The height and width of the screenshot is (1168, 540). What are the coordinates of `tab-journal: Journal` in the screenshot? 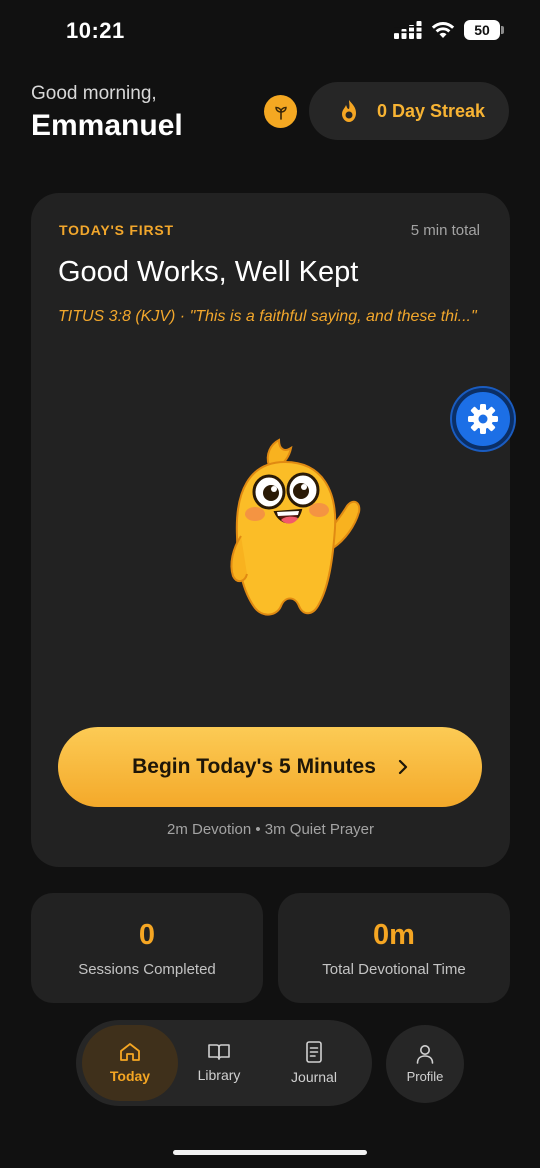 It's located at (314, 1063).